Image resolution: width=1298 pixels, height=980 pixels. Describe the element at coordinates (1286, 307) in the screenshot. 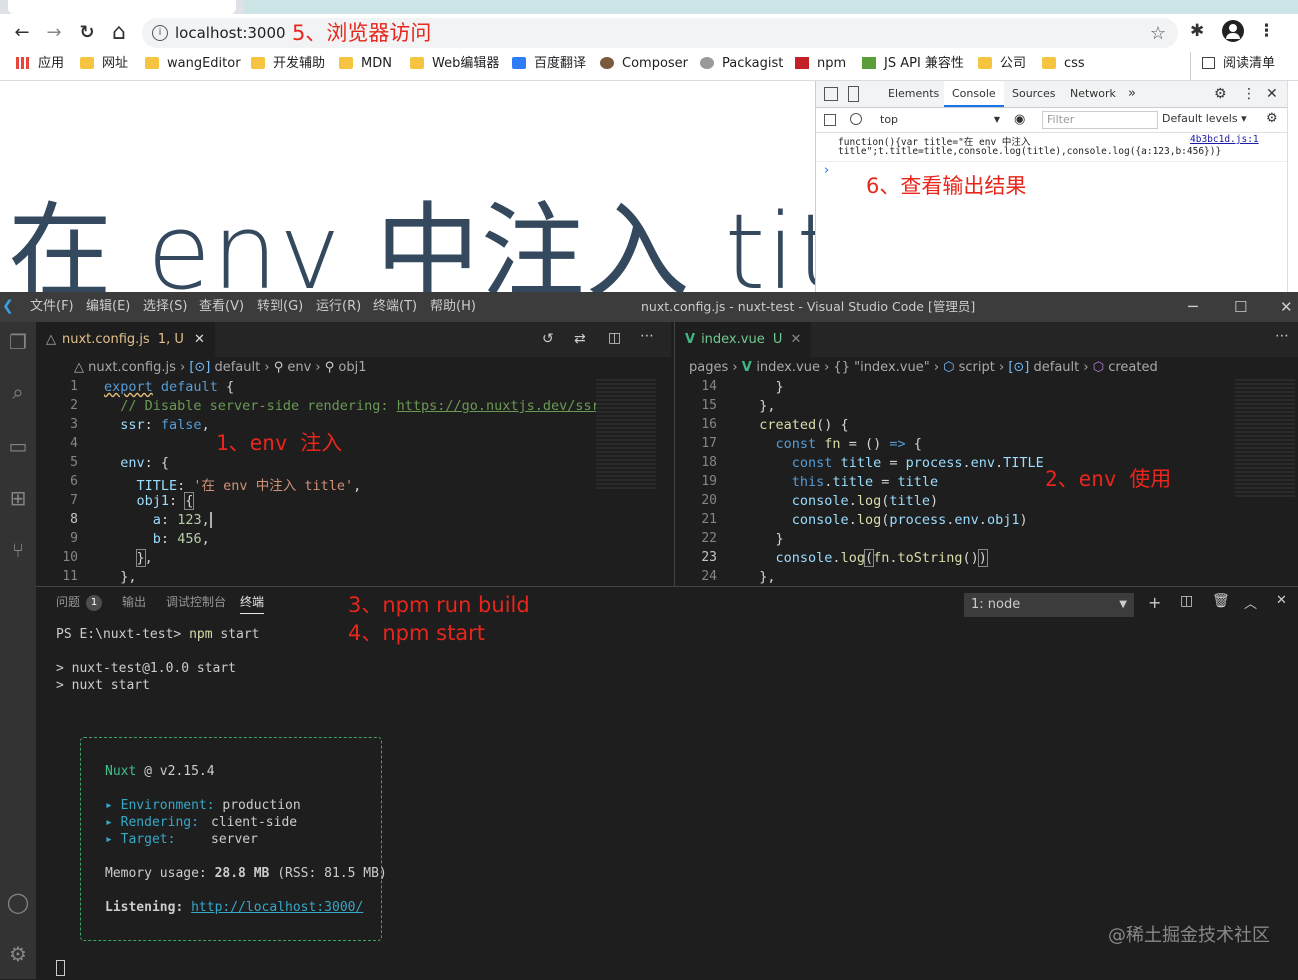

I see `close-window-icon: ✕` at that location.